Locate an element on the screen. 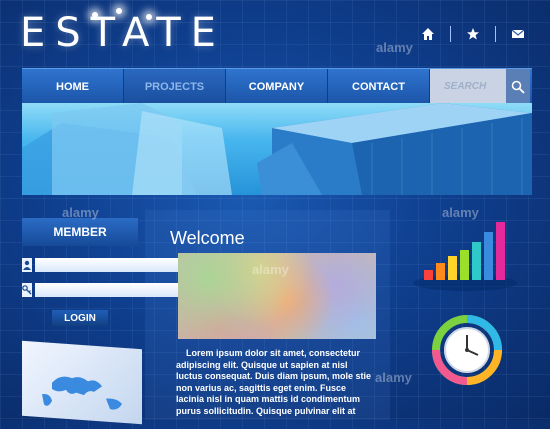 The width and height of the screenshot is (550, 429). login-button: LOGIN is located at coordinates (80, 318).